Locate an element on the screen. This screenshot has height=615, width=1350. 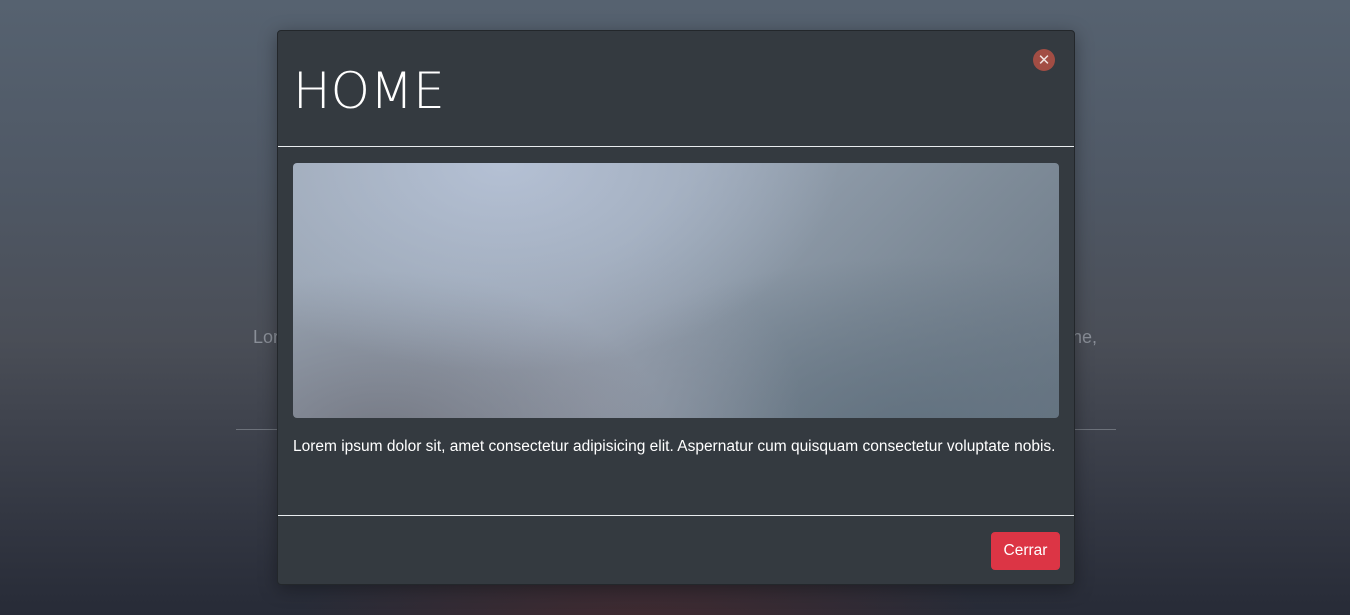
modal-footer: Cerrar is located at coordinates (676, 549).